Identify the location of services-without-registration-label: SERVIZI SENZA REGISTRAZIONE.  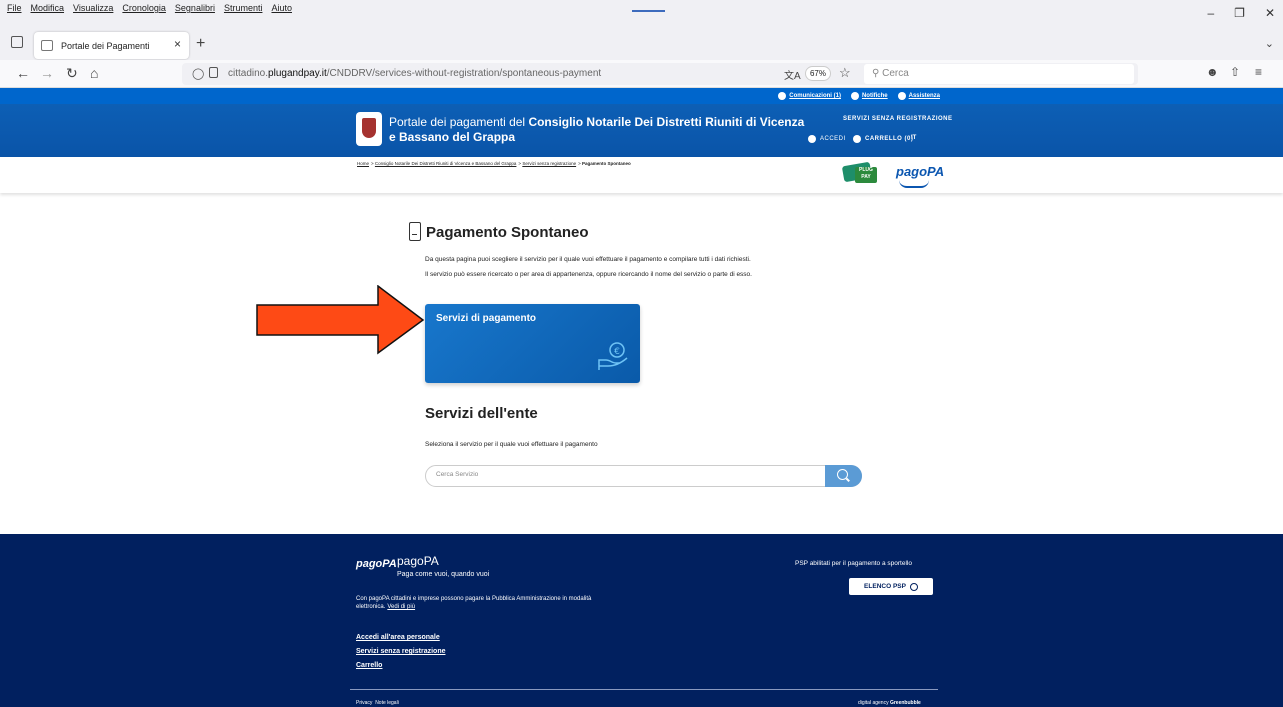
(898, 119).